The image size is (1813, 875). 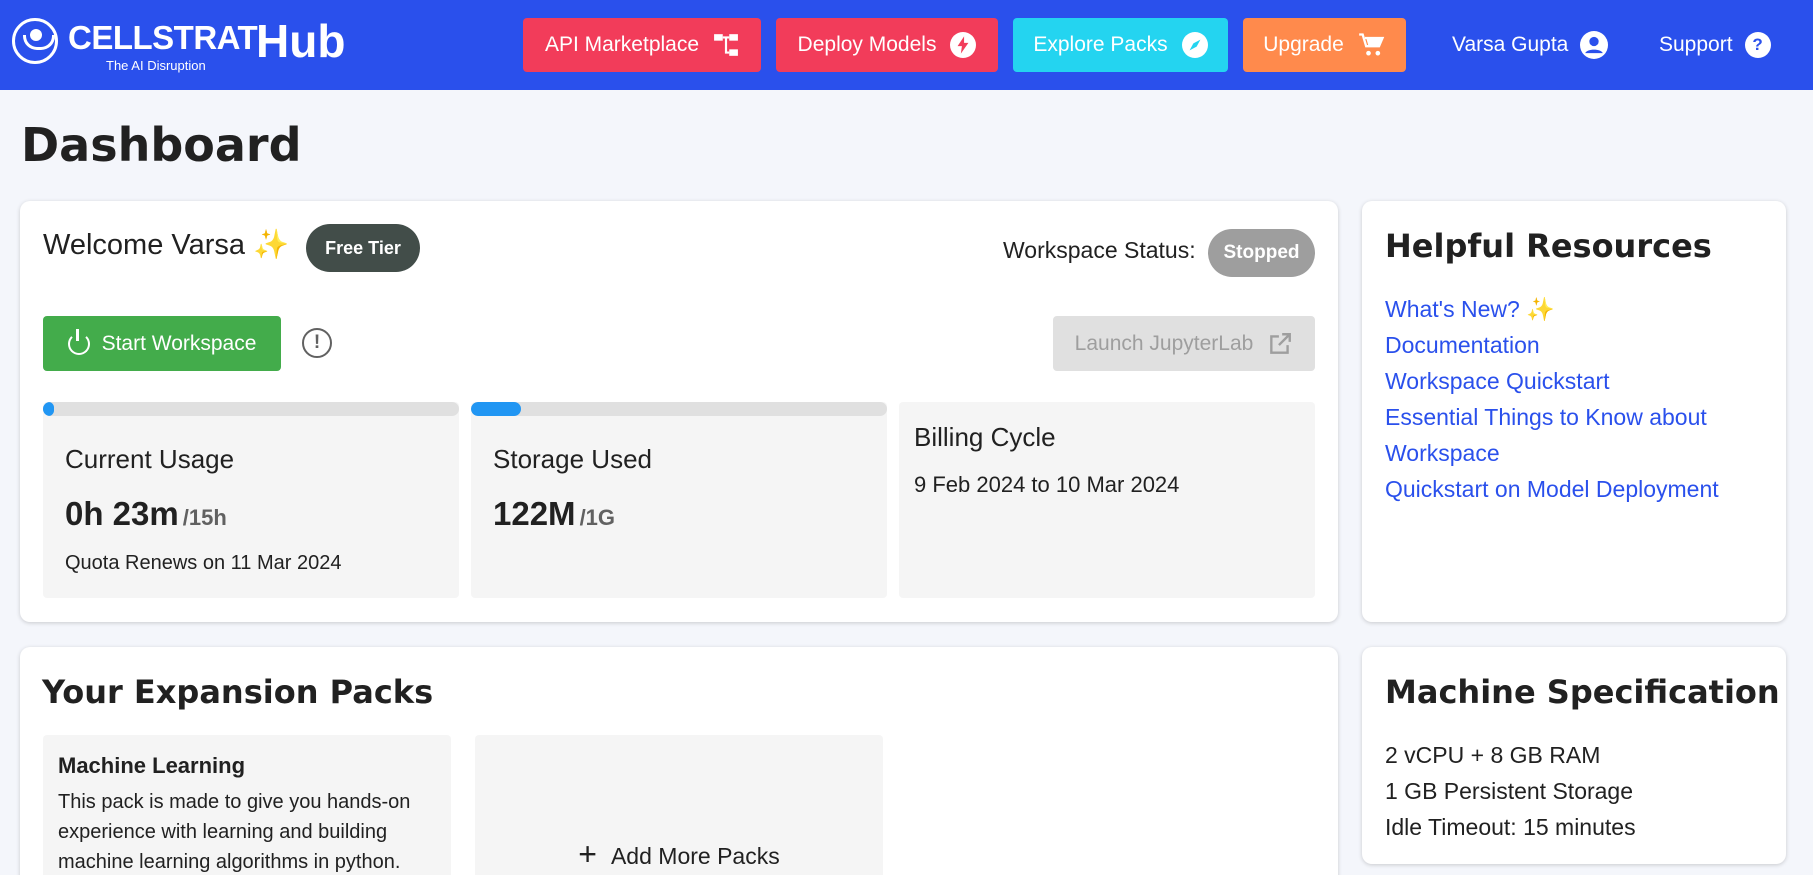 I want to click on info-icon: !, so click(x=317, y=343).